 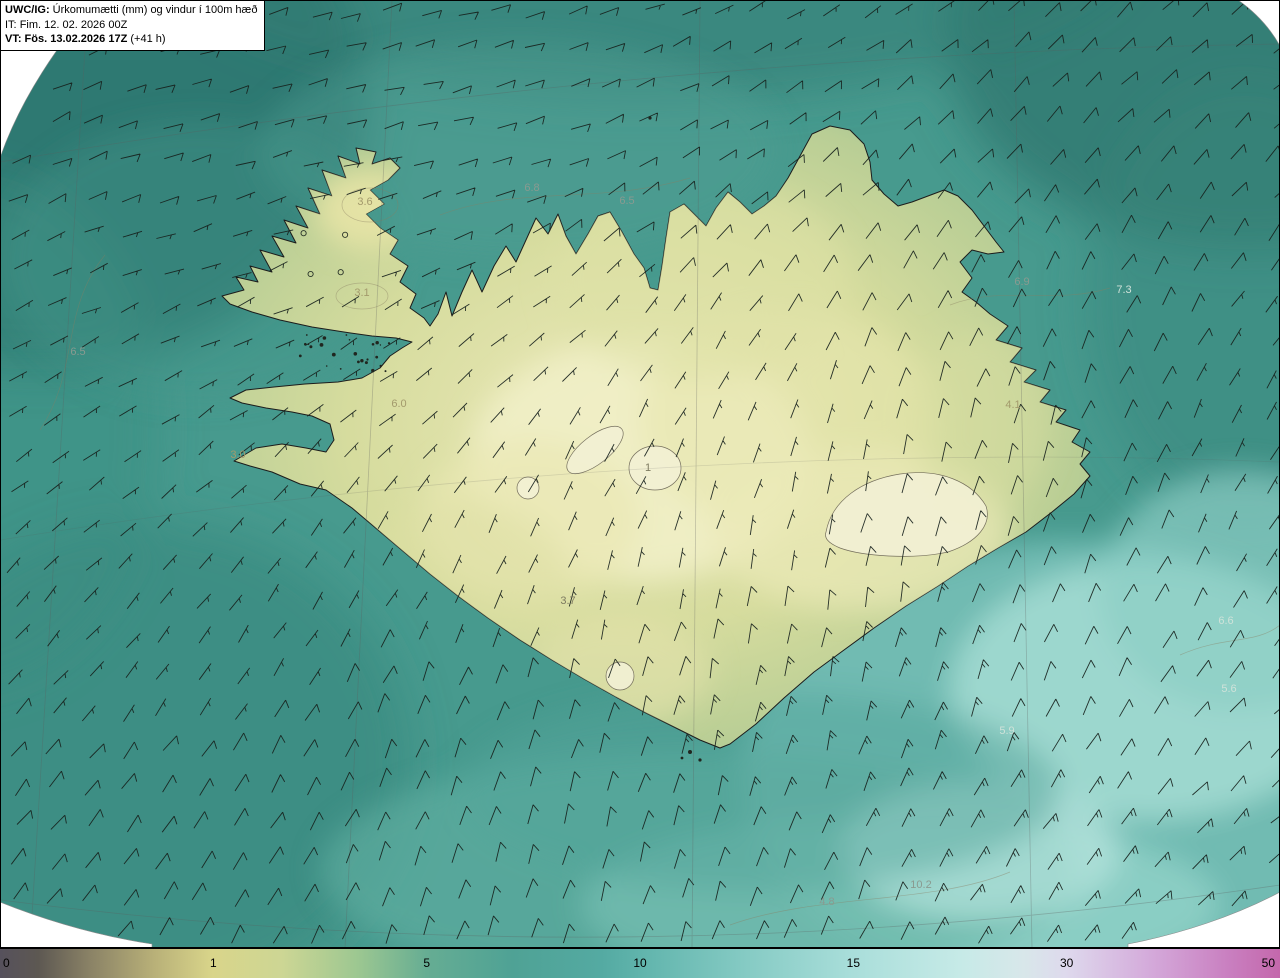 What do you see at coordinates (27, 10) in the screenshot?
I see `model-label: UWC/IG:` at bounding box center [27, 10].